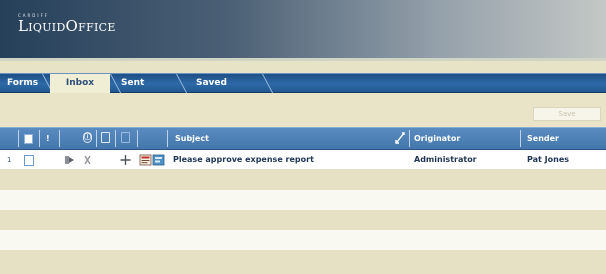 The width and height of the screenshot is (606, 274). I want to click on subject-column-header: Subject, so click(275, 138).